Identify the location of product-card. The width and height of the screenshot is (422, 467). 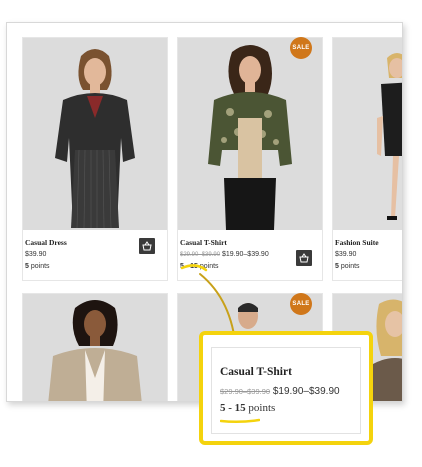
(95, 347).